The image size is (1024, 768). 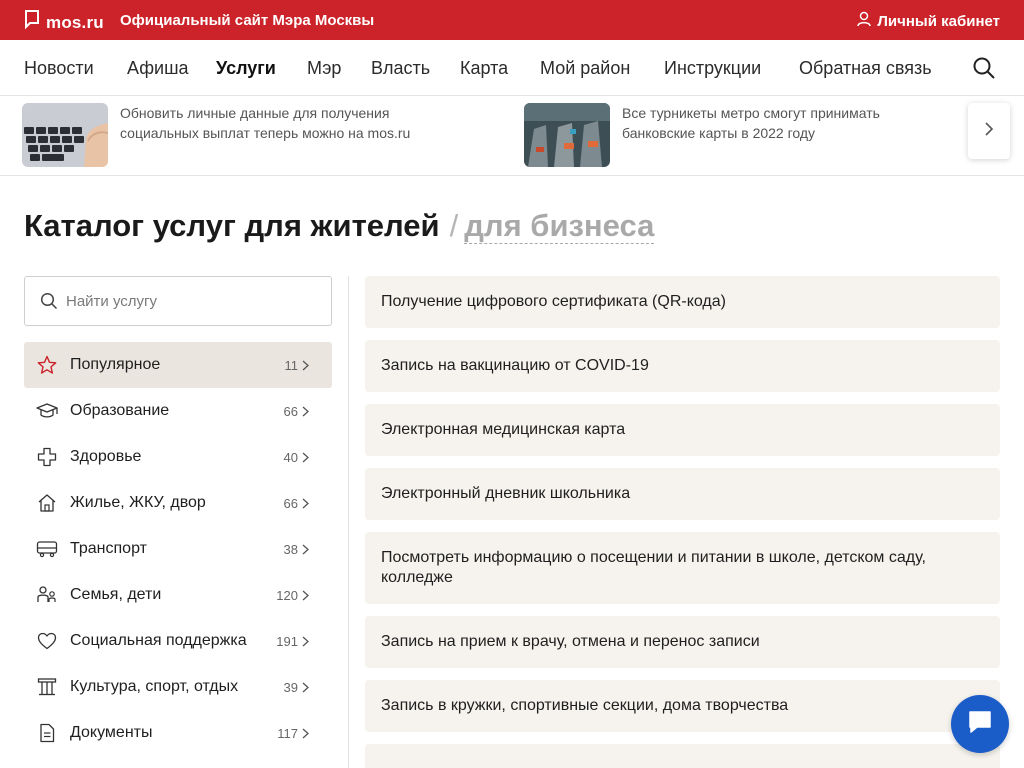 I want to click on category-documents: Документы 117, so click(x=178, y=733).